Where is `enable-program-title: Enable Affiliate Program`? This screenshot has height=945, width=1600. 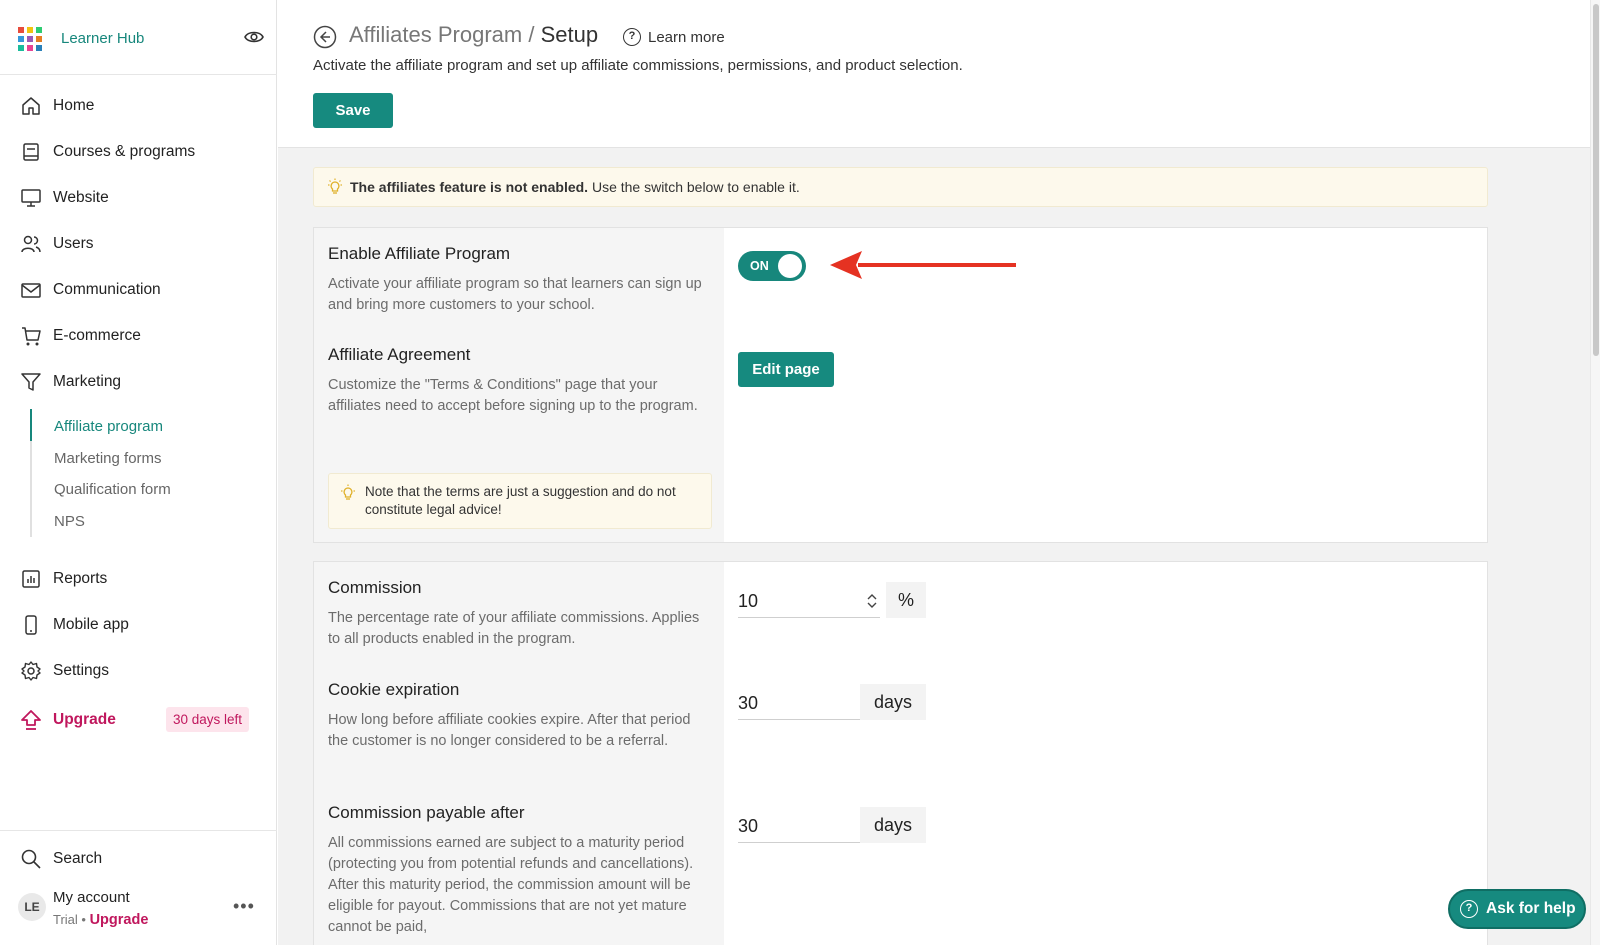 enable-program-title: Enable Affiliate Program is located at coordinates (419, 253).